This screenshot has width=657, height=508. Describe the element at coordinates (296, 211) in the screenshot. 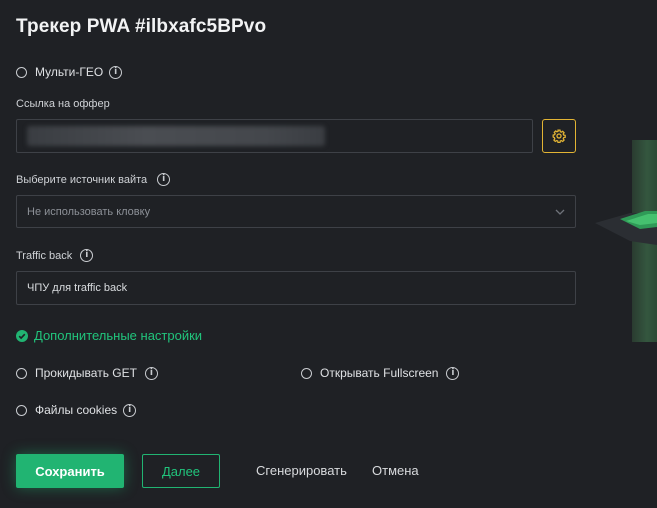

I see `source-select: Не использовать кловку` at that location.